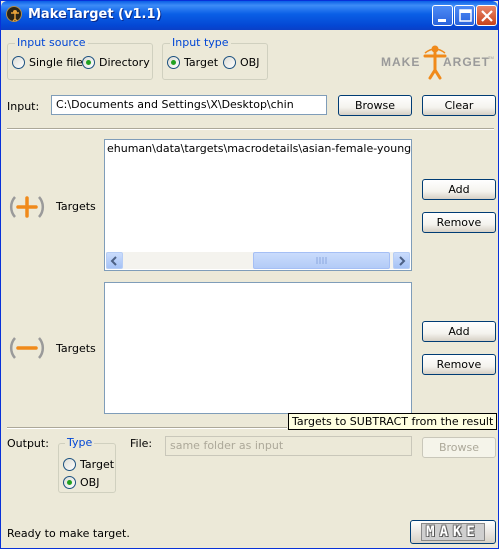 The width and height of the screenshot is (499, 549). I want to click on close-button, so click(486, 15).